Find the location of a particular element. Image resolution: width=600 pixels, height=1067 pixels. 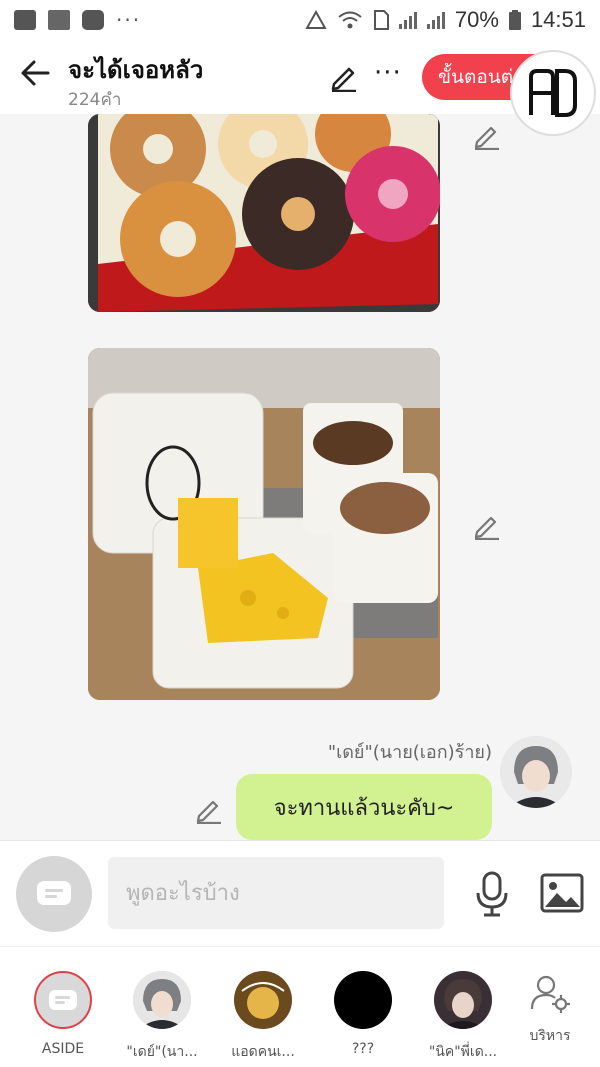

donut-photo is located at coordinates (264, 213).